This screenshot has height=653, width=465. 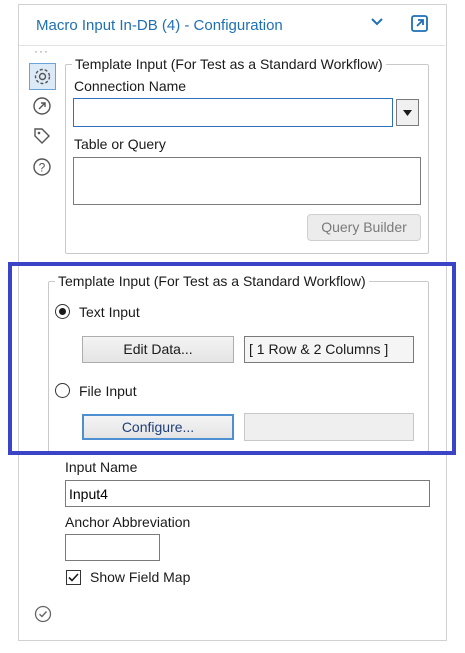 I want to click on query-builder-button: Query Builder, so click(x=364, y=227).